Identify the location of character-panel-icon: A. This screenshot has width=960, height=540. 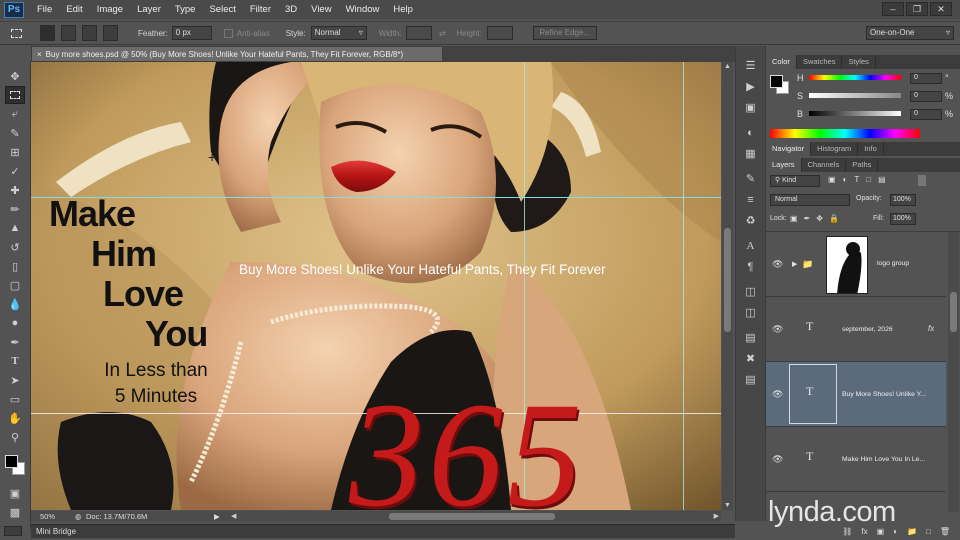
(751, 246).